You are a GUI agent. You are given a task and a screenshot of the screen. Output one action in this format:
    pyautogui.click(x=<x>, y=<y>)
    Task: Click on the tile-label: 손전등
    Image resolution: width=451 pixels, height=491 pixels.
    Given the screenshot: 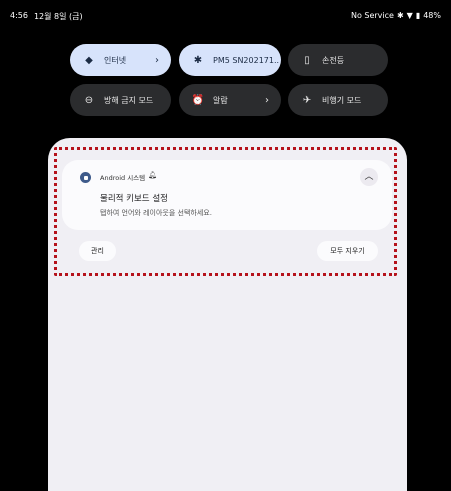 What is the action you would take?
    pyautogui.click(x=333, y=60)
    